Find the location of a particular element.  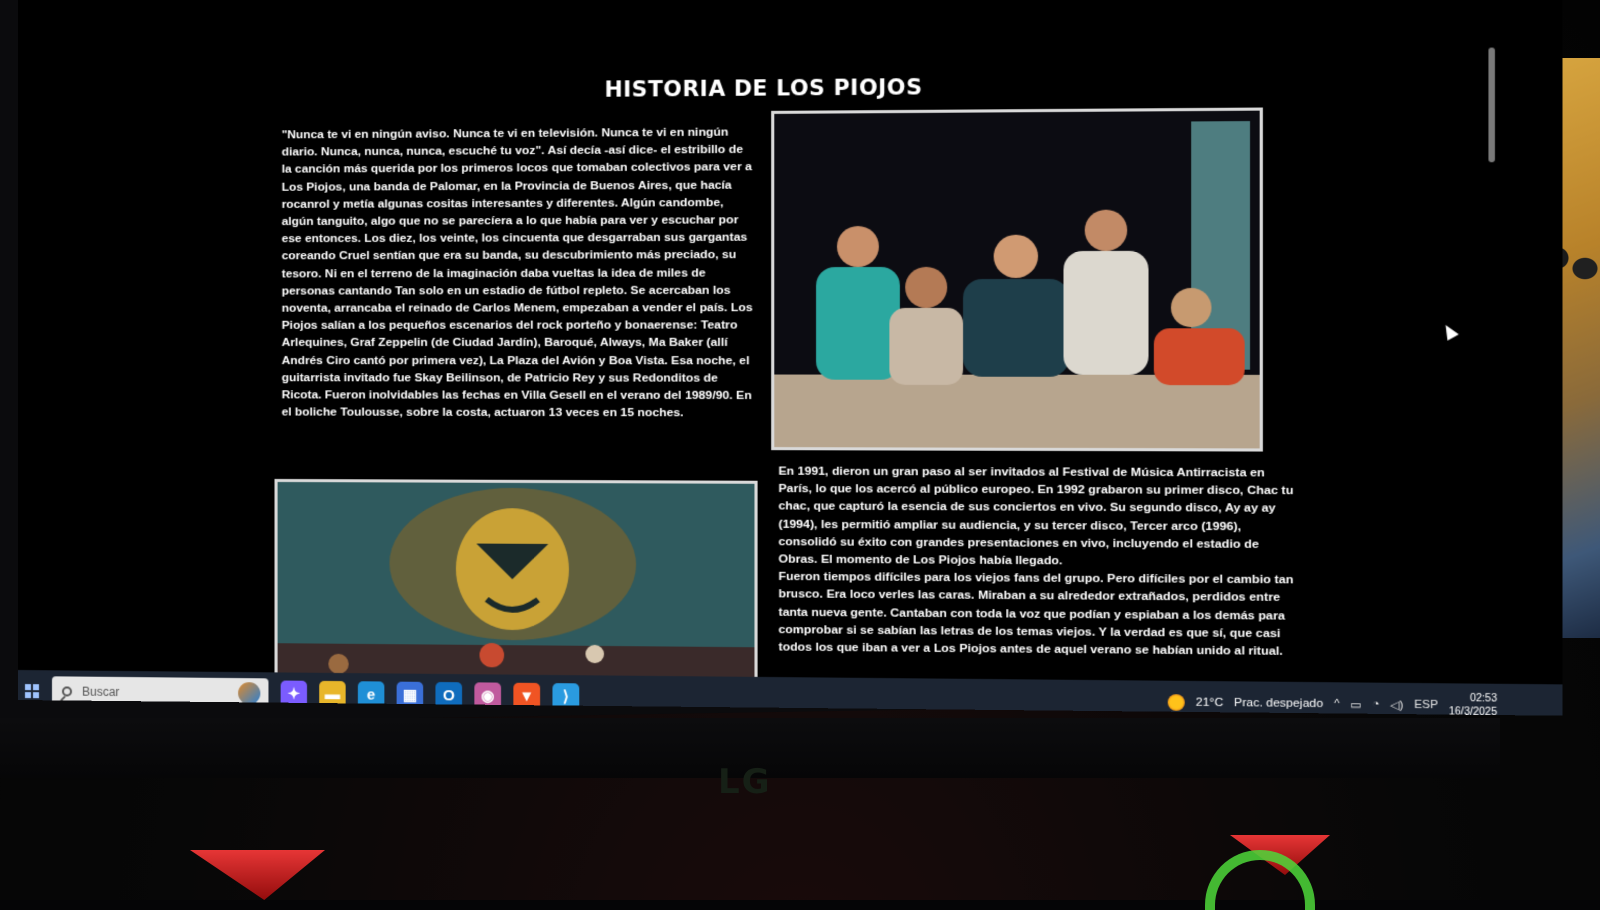

band-members-image is located at coordinates (1017, 279).